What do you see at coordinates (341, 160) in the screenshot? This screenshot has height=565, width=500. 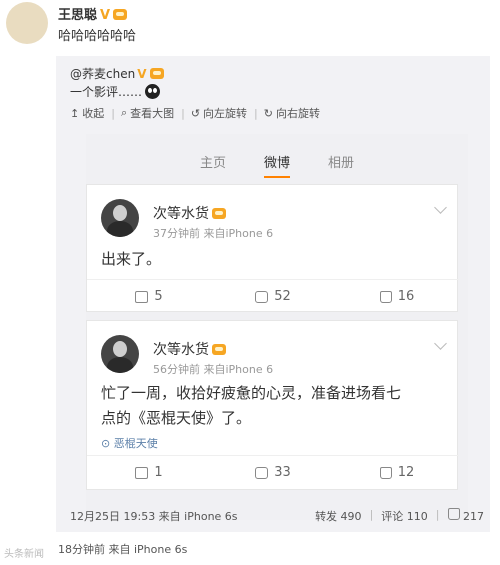 I see `tab-album: 相册` at bounding box center [341, 160].